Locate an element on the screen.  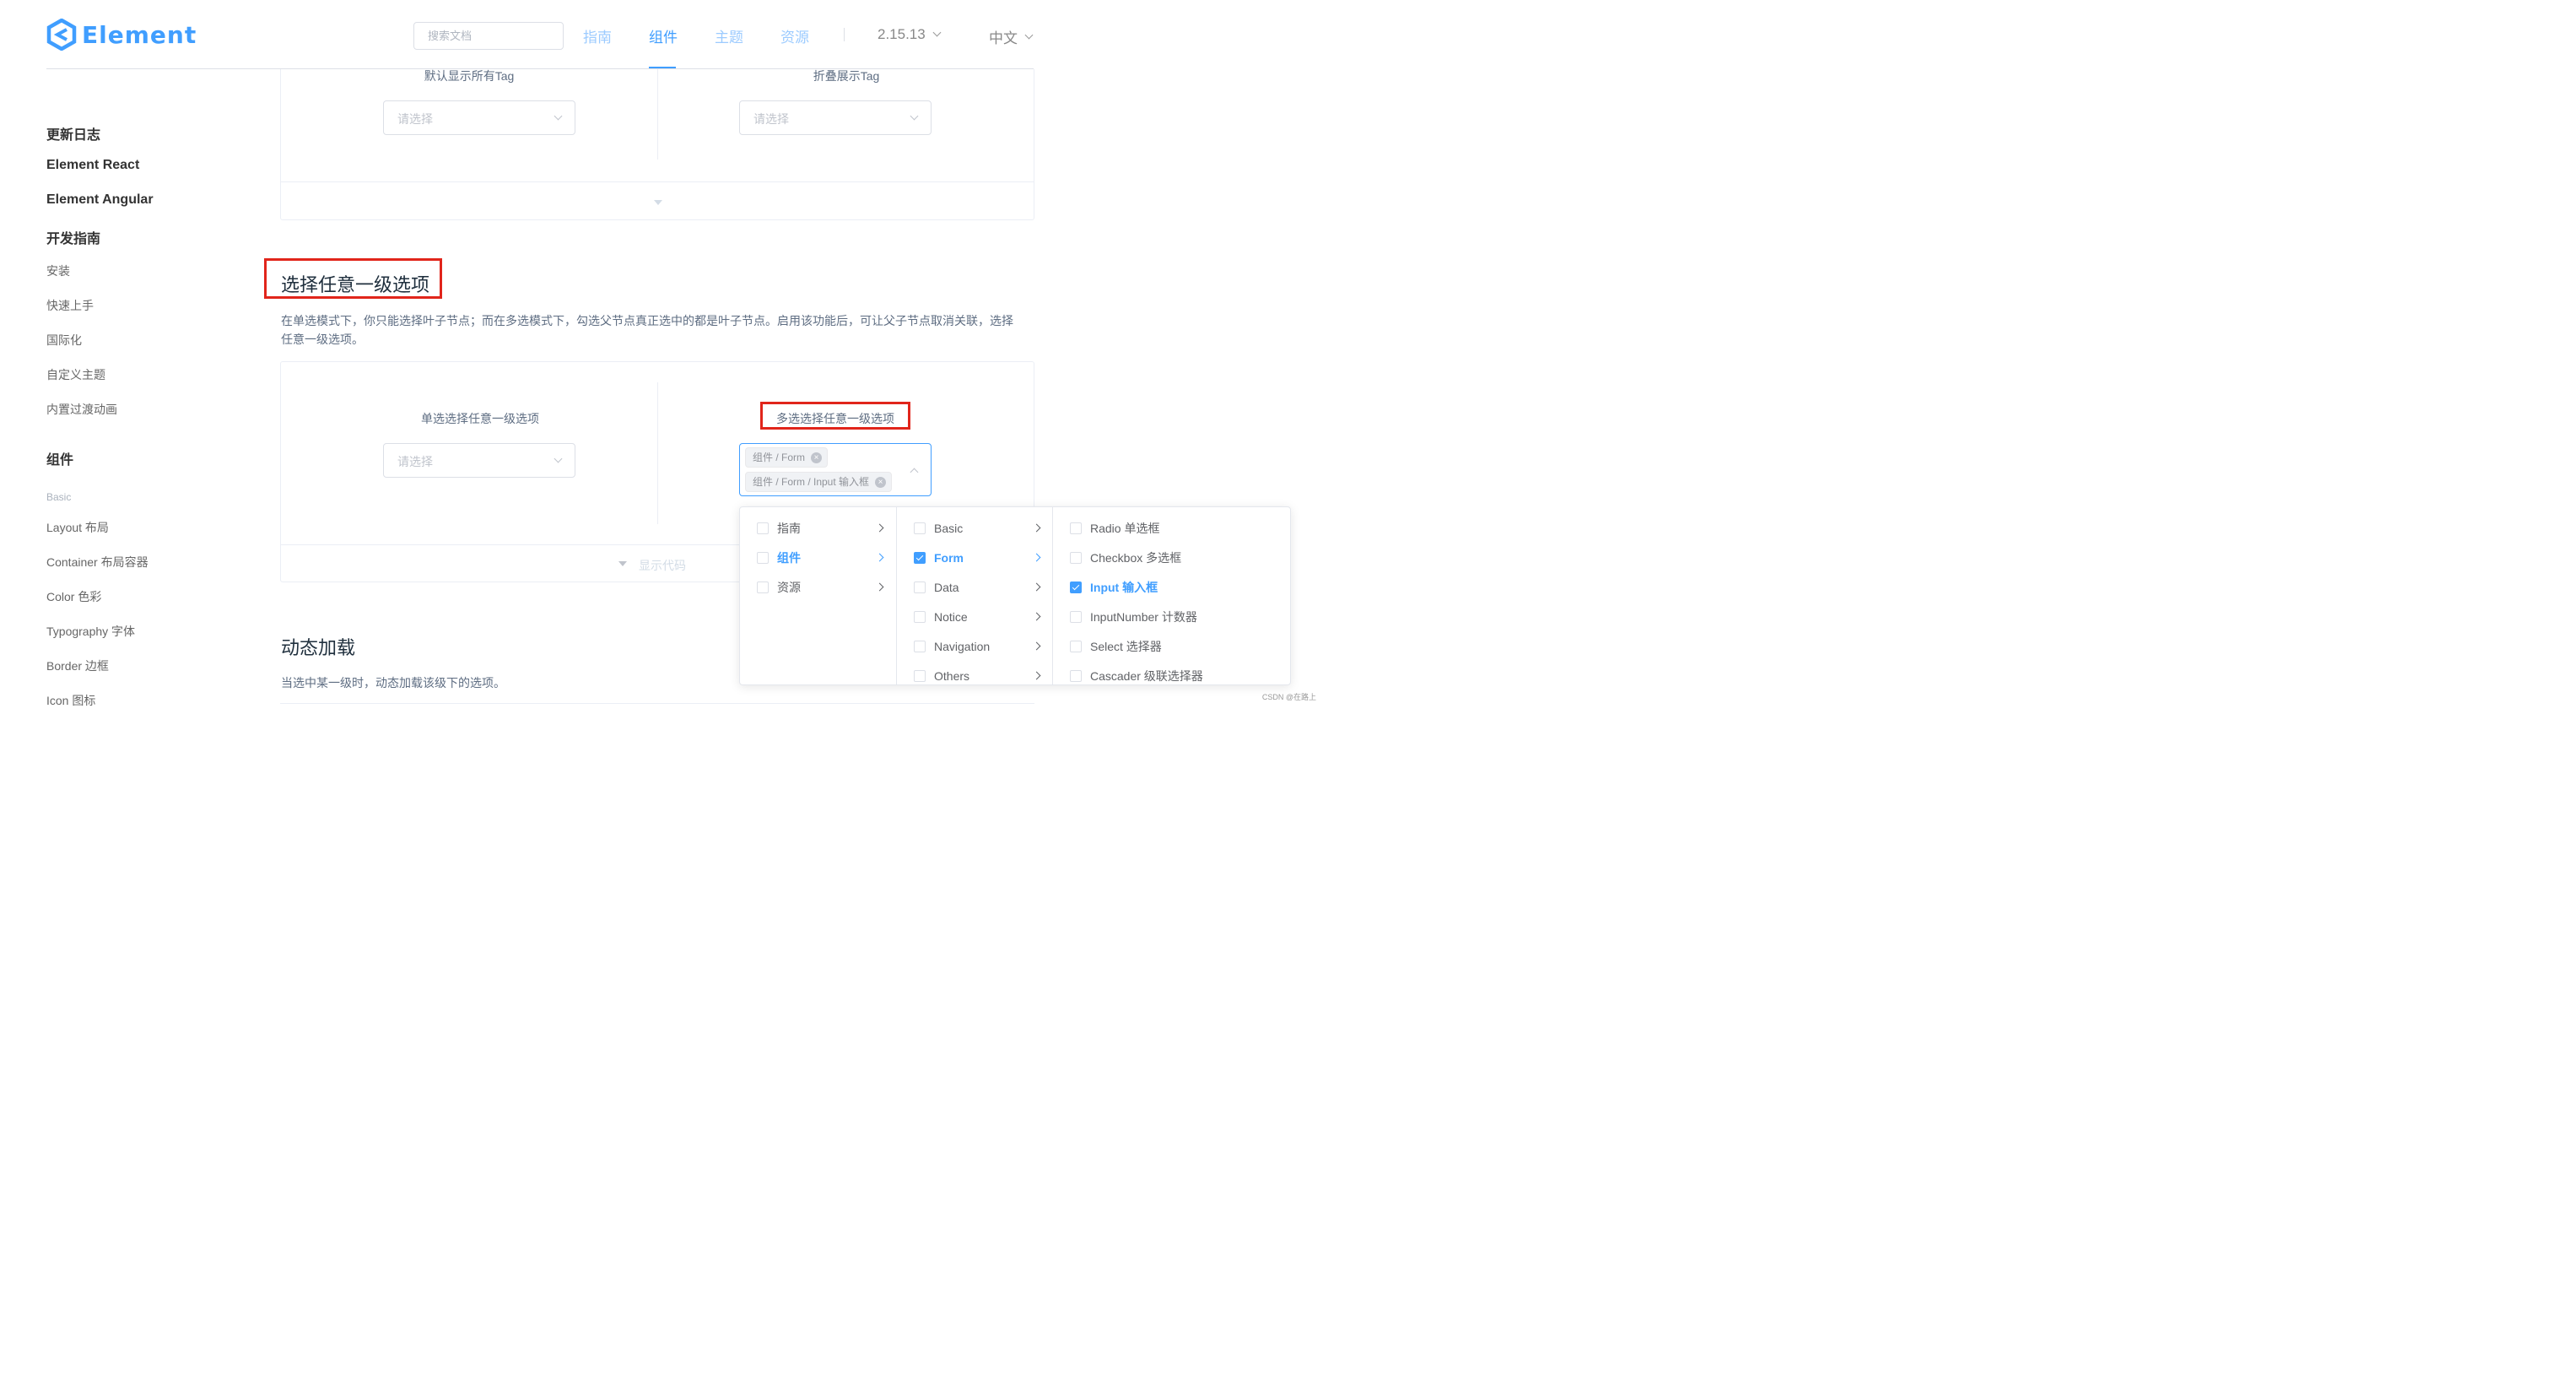
cascader-option-navigation: Navigation is located at coordinates (979, 646).